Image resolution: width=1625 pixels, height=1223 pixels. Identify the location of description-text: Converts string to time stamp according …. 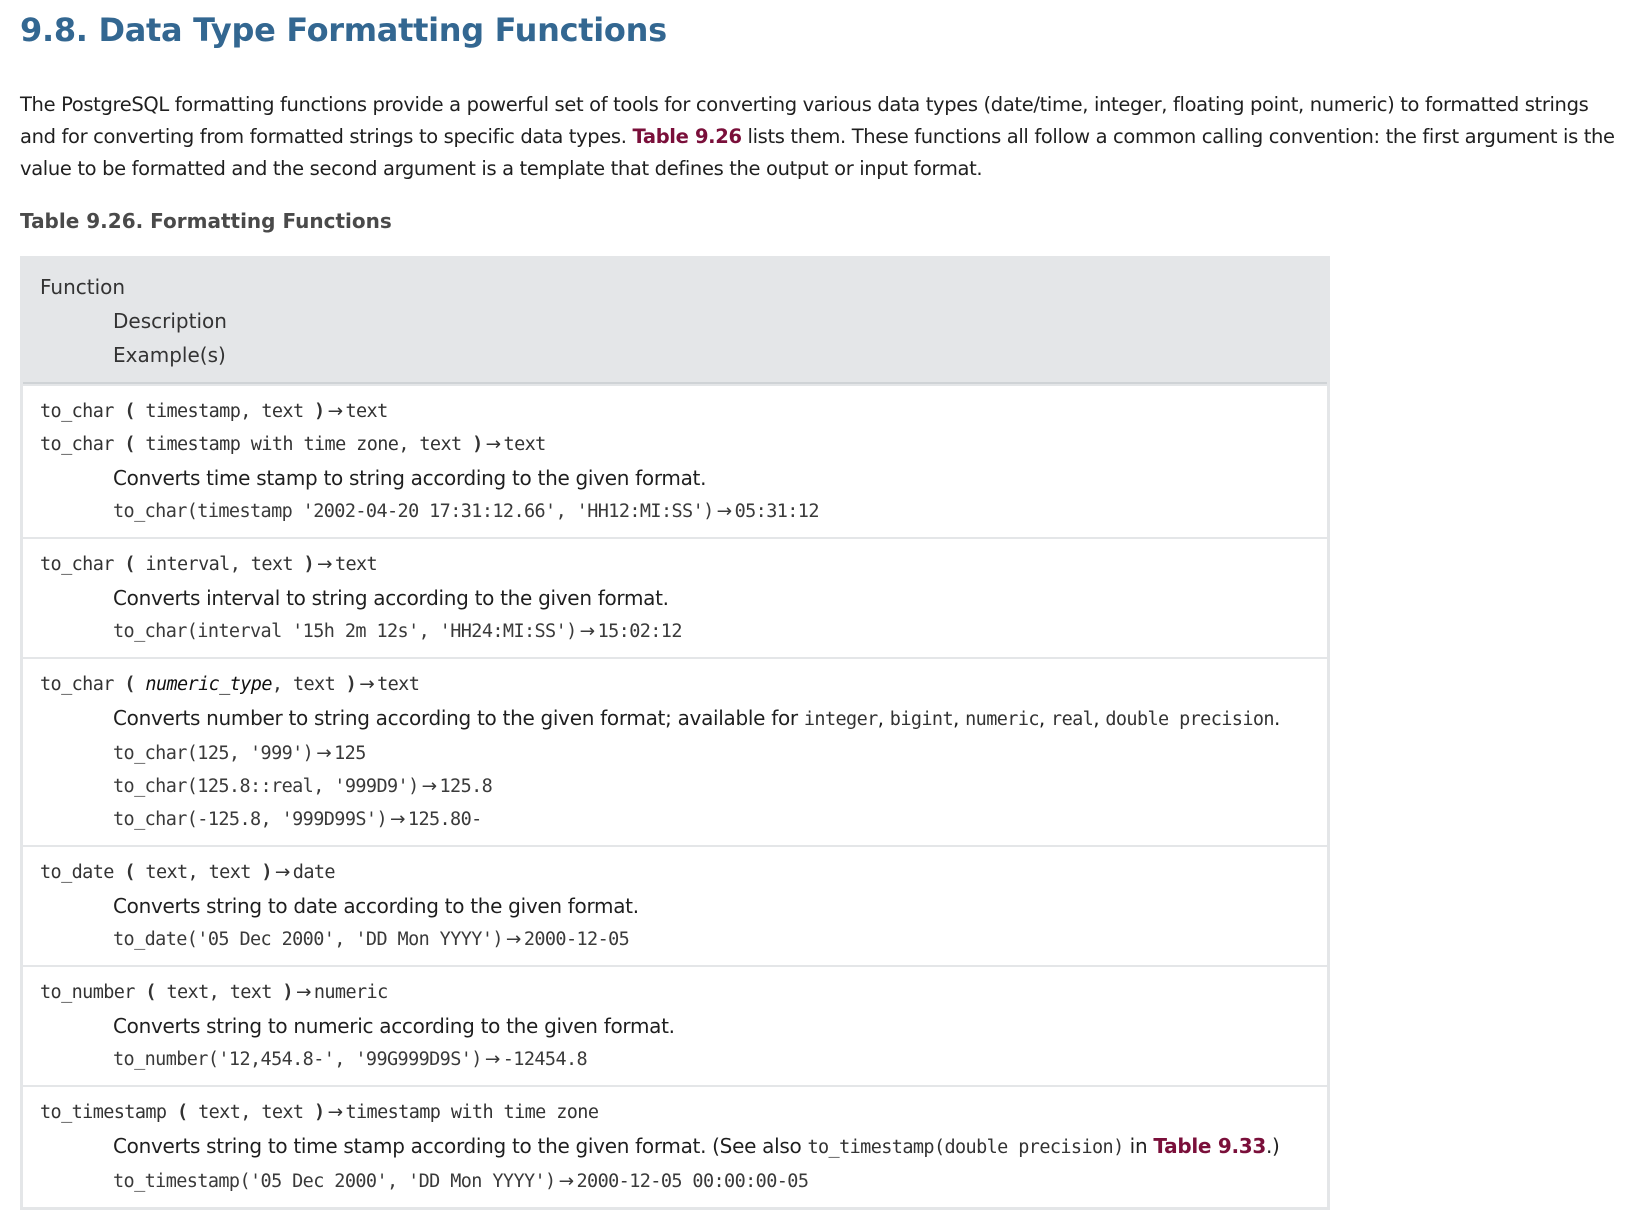
(460, 1146).